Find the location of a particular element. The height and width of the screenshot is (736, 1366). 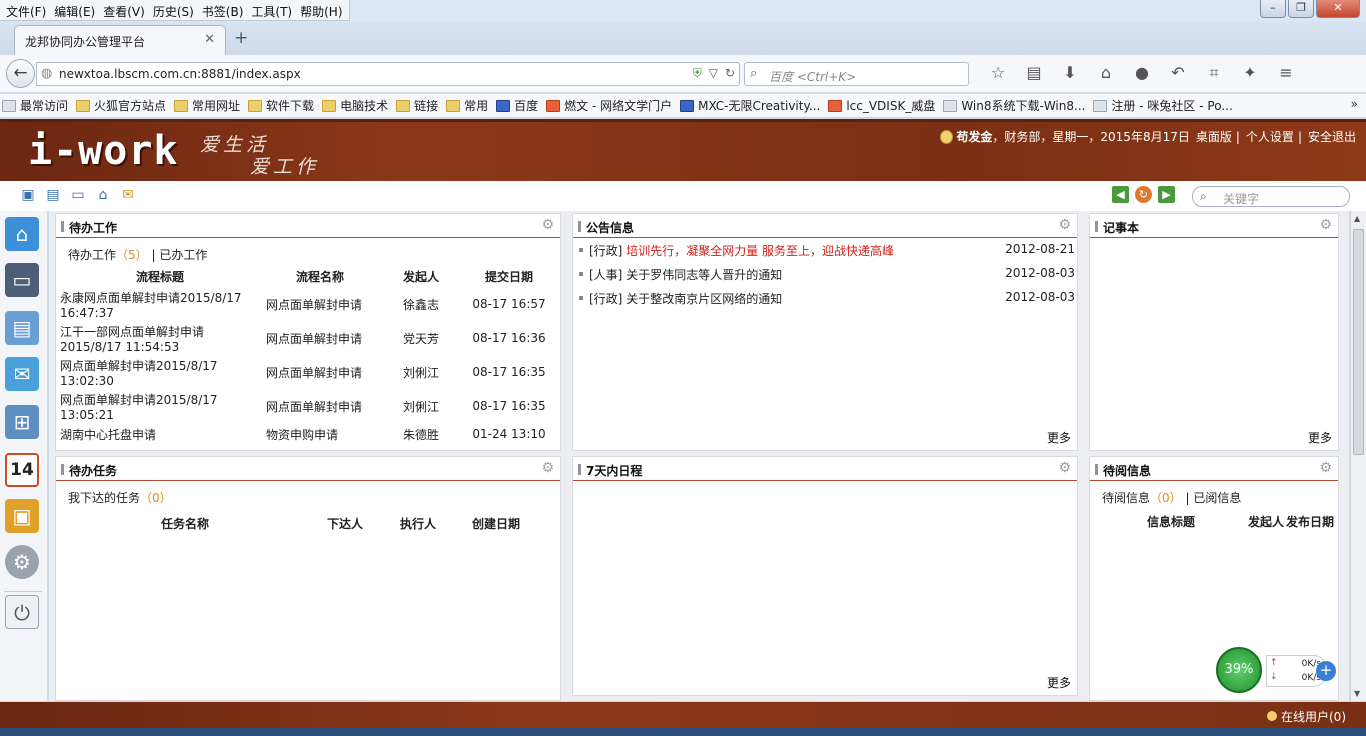

bookmark-item: 常用 is located at coordinates (467, 105).